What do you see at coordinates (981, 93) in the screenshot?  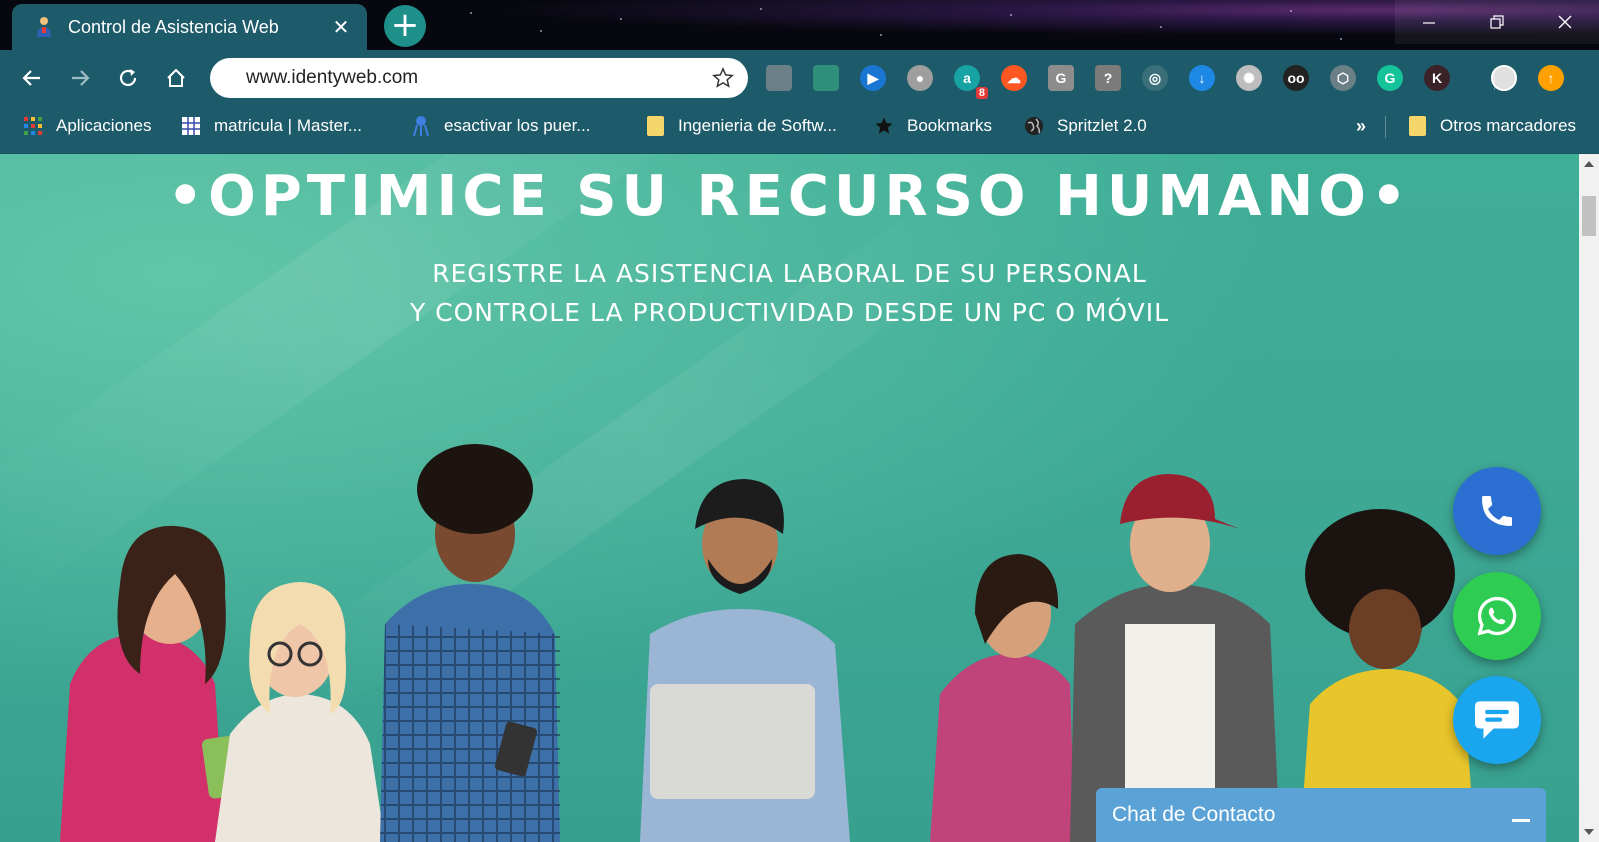 I see `extension-badge: 8` at bounding box center [981, 93].